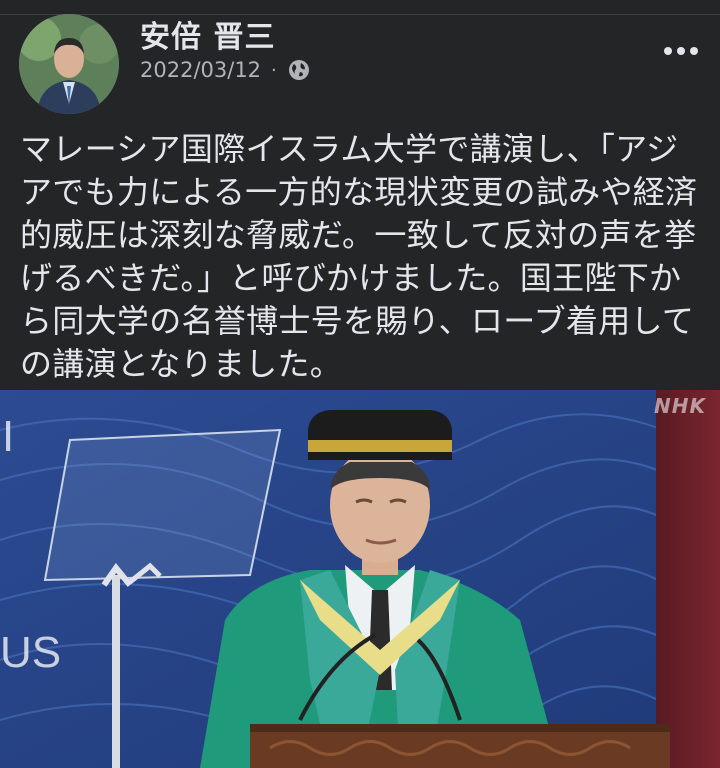  Describe the element at coordinates (31, 652) in the screenshot. I see `photo-background-text-bottom: US` at that location.